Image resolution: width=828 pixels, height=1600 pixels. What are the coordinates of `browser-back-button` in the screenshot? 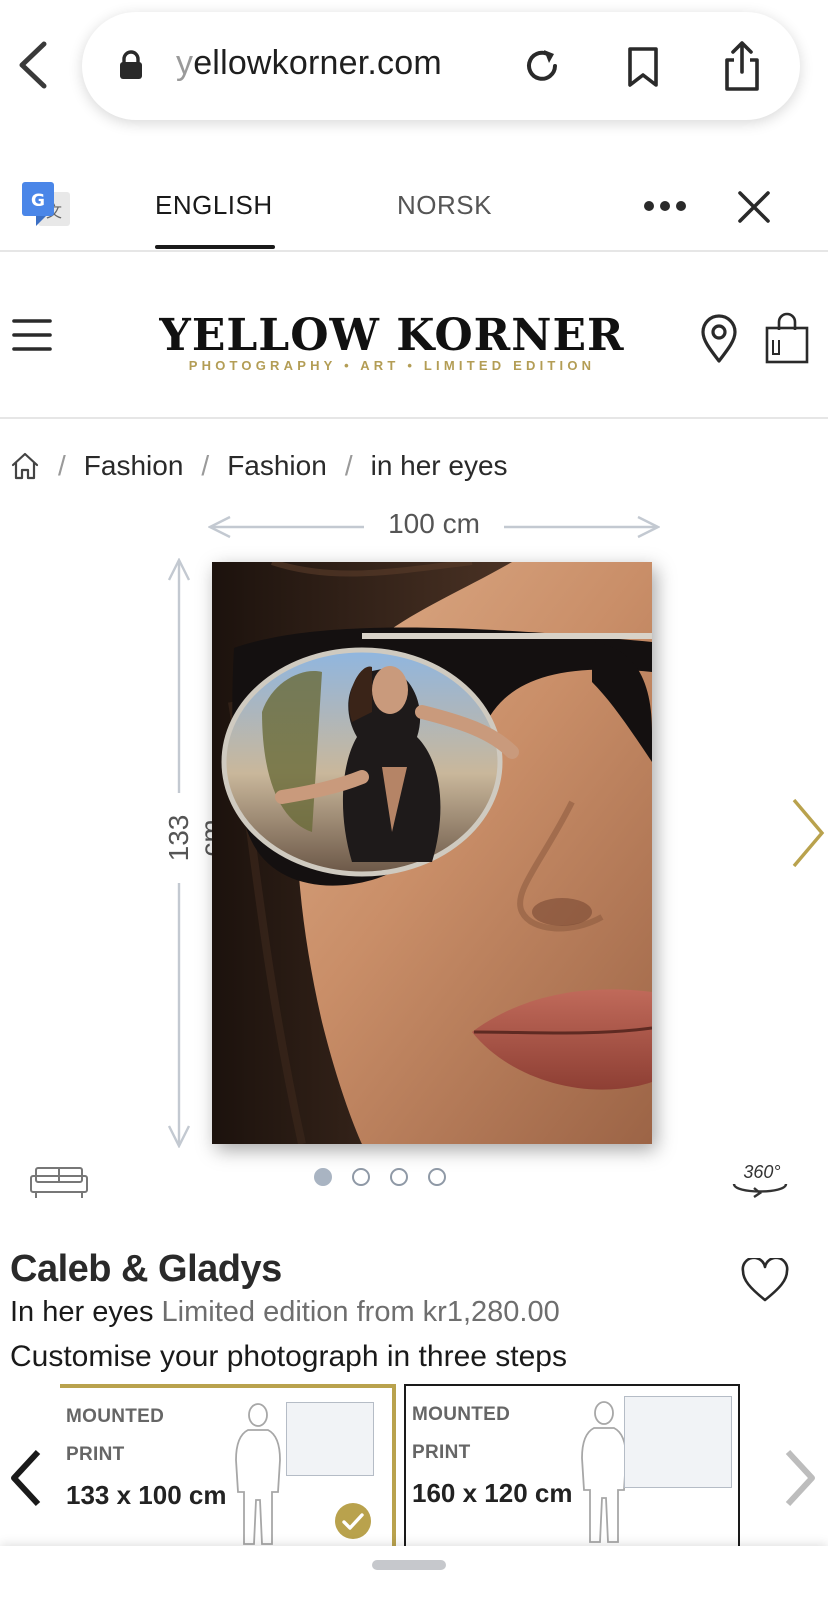 It's located at (34, 65).